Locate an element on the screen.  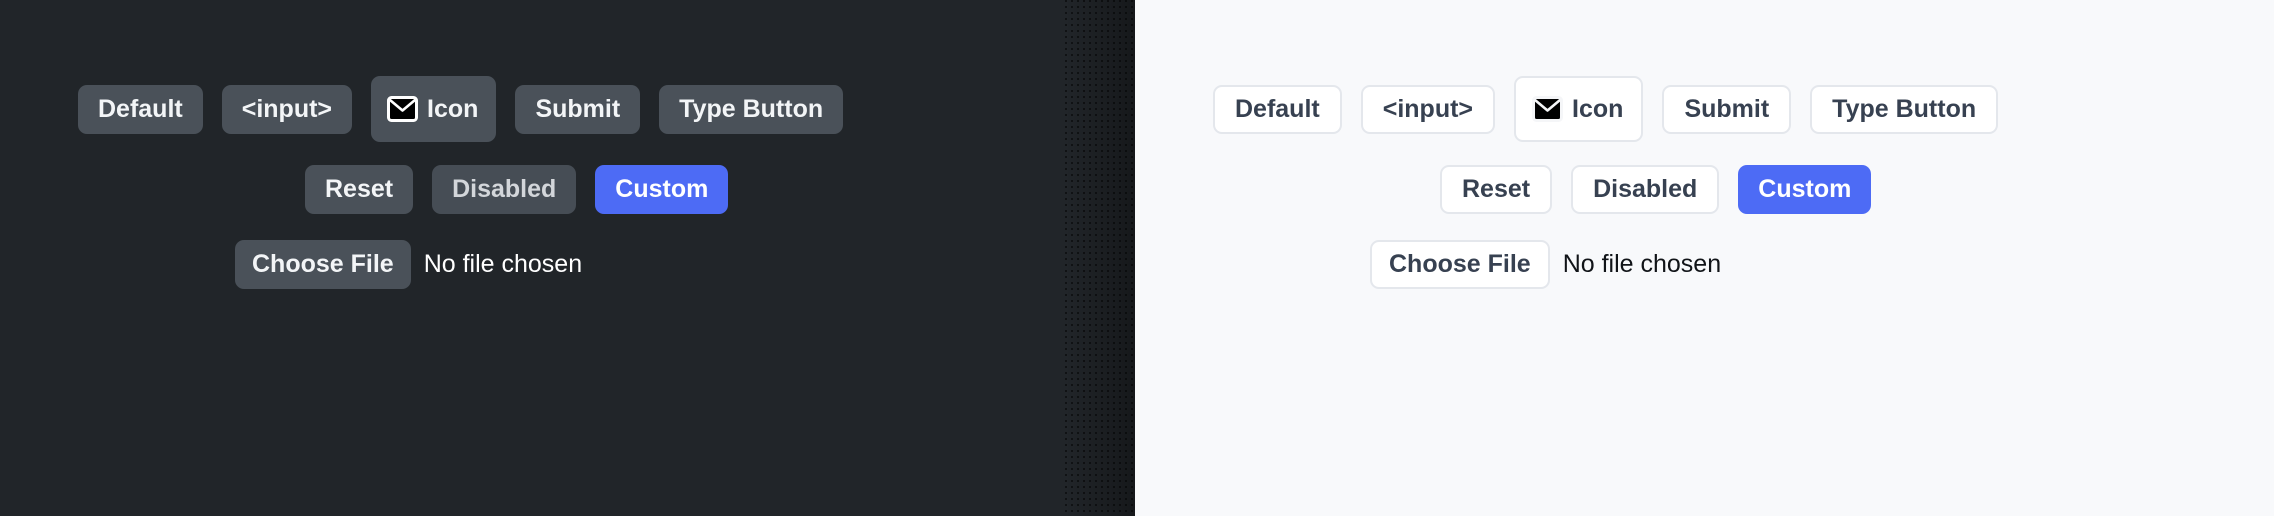
dark-button-row-1: Default <input> Icon Submit Type Button is located at coordinates (422, 109).